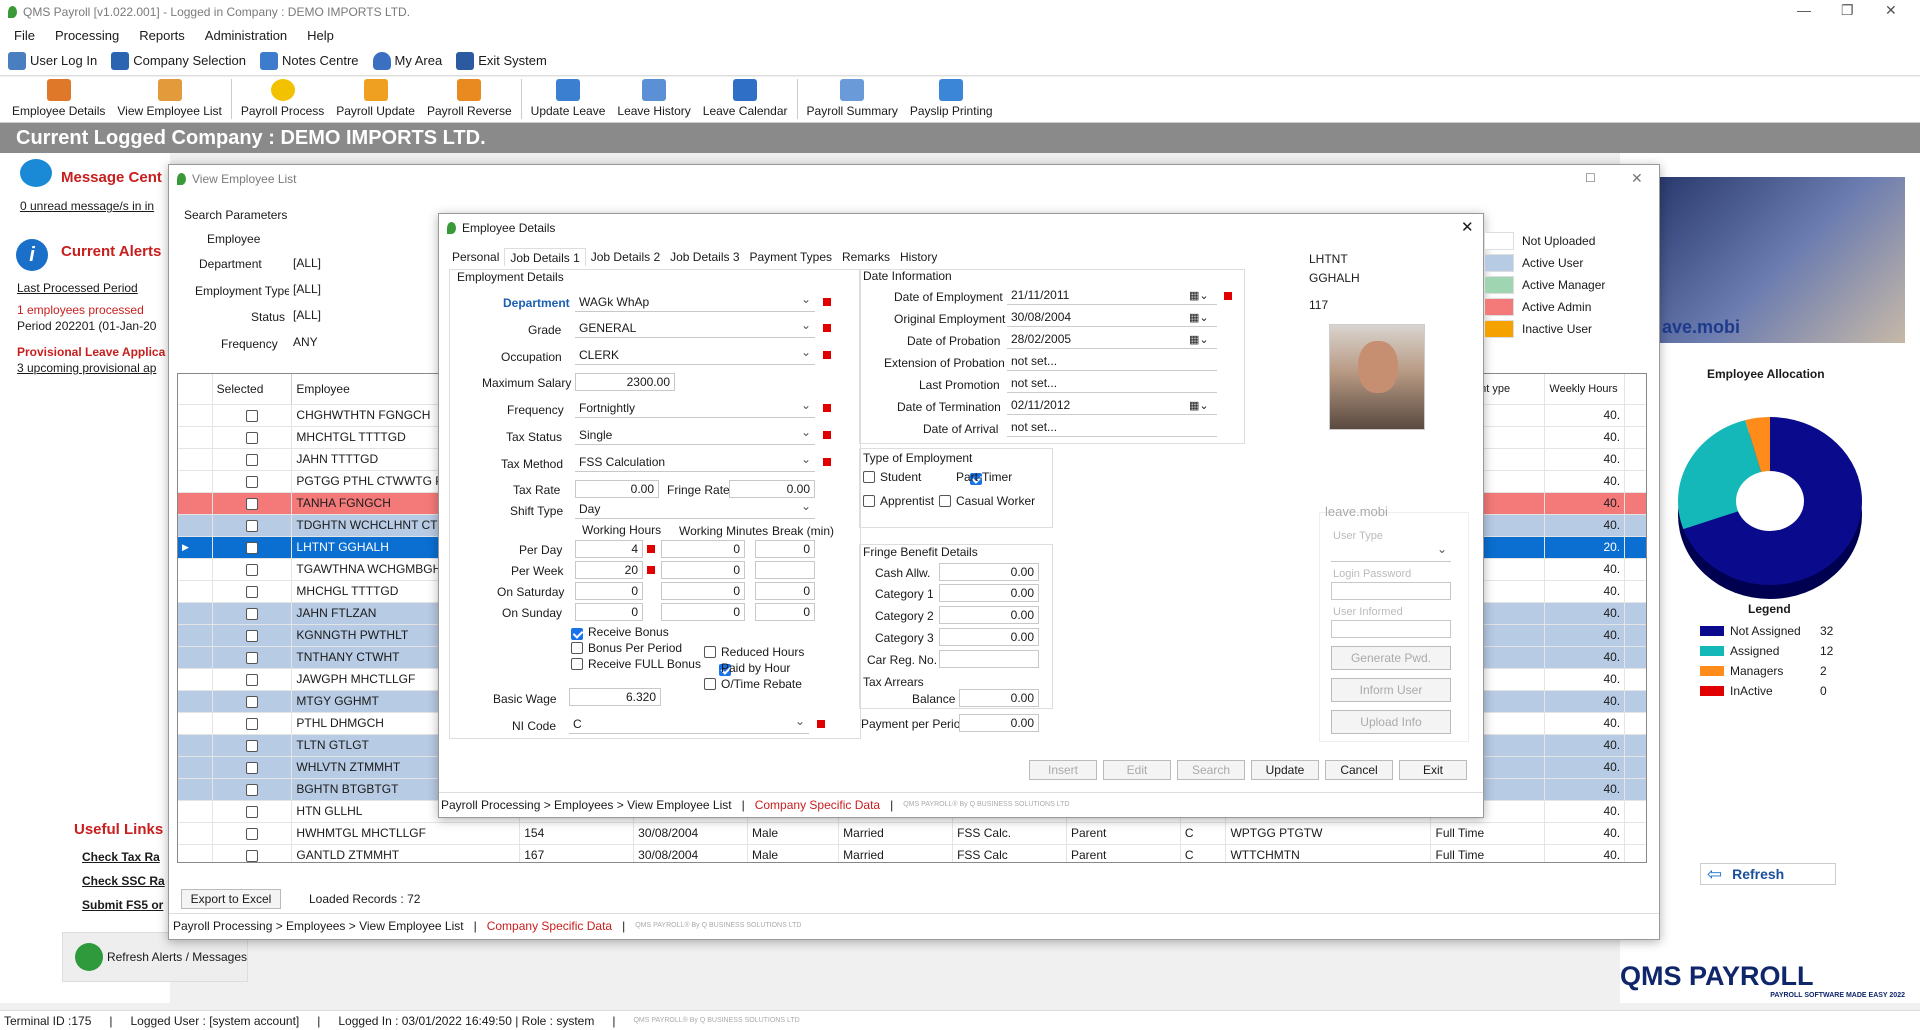 The image size is (1920, 1030). Describe the element at coordinates (791, 257) in the screenshot. I see `tab-payment-types: Payment Types` at that location.